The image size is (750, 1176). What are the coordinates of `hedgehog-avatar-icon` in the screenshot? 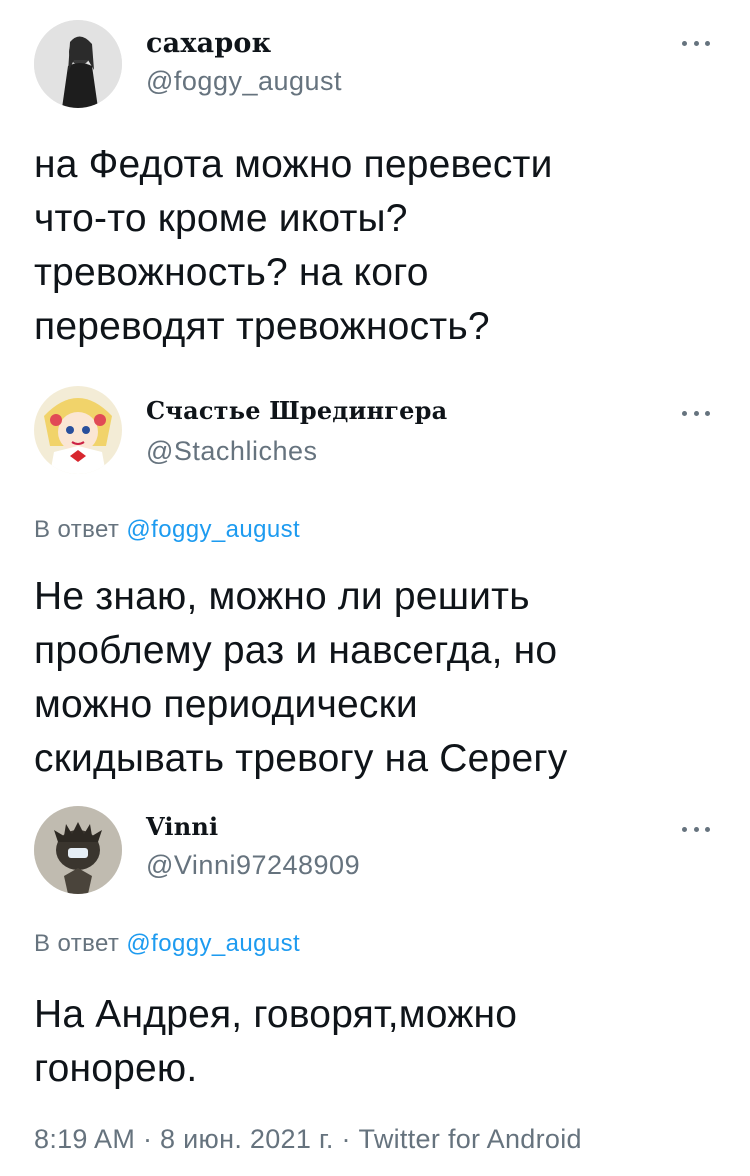 It's located at (78, 850).